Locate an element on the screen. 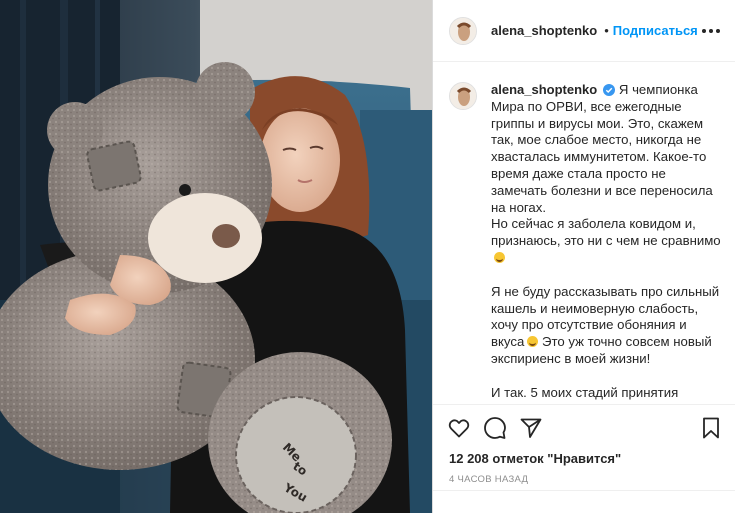  heart-icon is located at coordinates (459, 428).